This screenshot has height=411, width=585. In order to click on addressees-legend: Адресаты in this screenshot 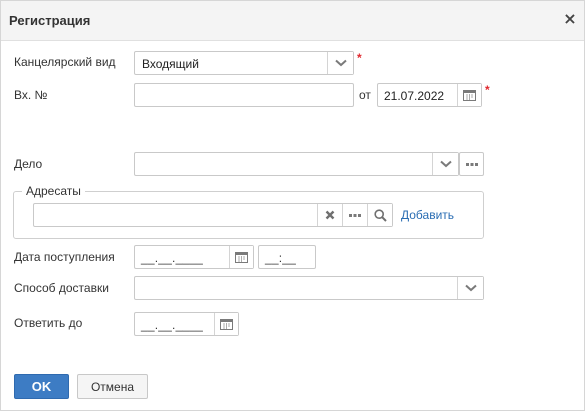, I will do `click(53, 191)`.